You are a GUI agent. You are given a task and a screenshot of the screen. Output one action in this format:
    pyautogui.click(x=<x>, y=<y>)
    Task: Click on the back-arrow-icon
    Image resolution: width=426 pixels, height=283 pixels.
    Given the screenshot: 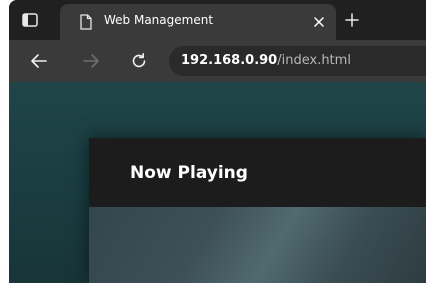 What is the action you would take?
    pyautogui.click(x=39, y=61)
    